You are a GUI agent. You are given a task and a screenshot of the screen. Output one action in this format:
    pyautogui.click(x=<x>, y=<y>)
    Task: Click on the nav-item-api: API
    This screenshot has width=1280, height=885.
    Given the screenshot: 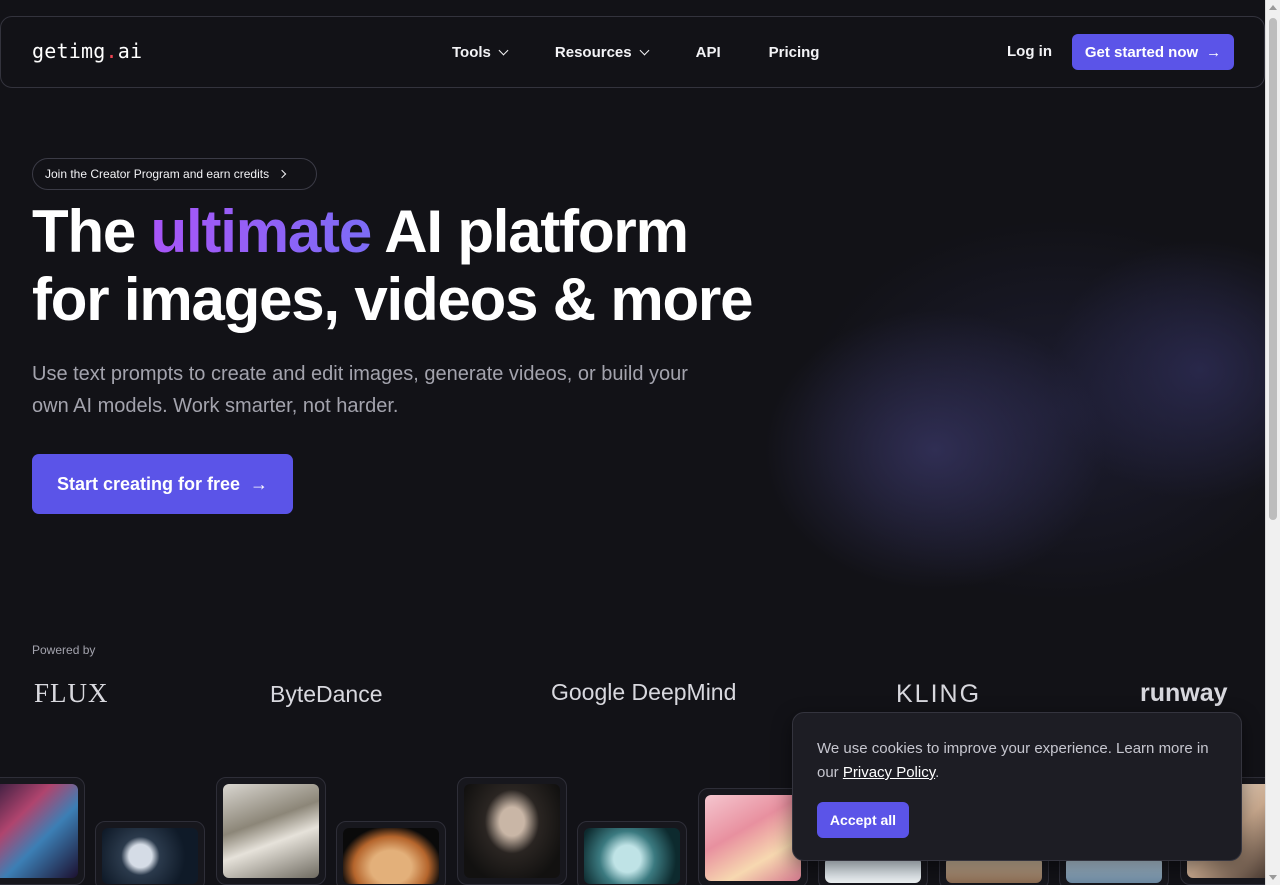 What is the action you would take?
    pyautogui.click(x=708, y=52)
    